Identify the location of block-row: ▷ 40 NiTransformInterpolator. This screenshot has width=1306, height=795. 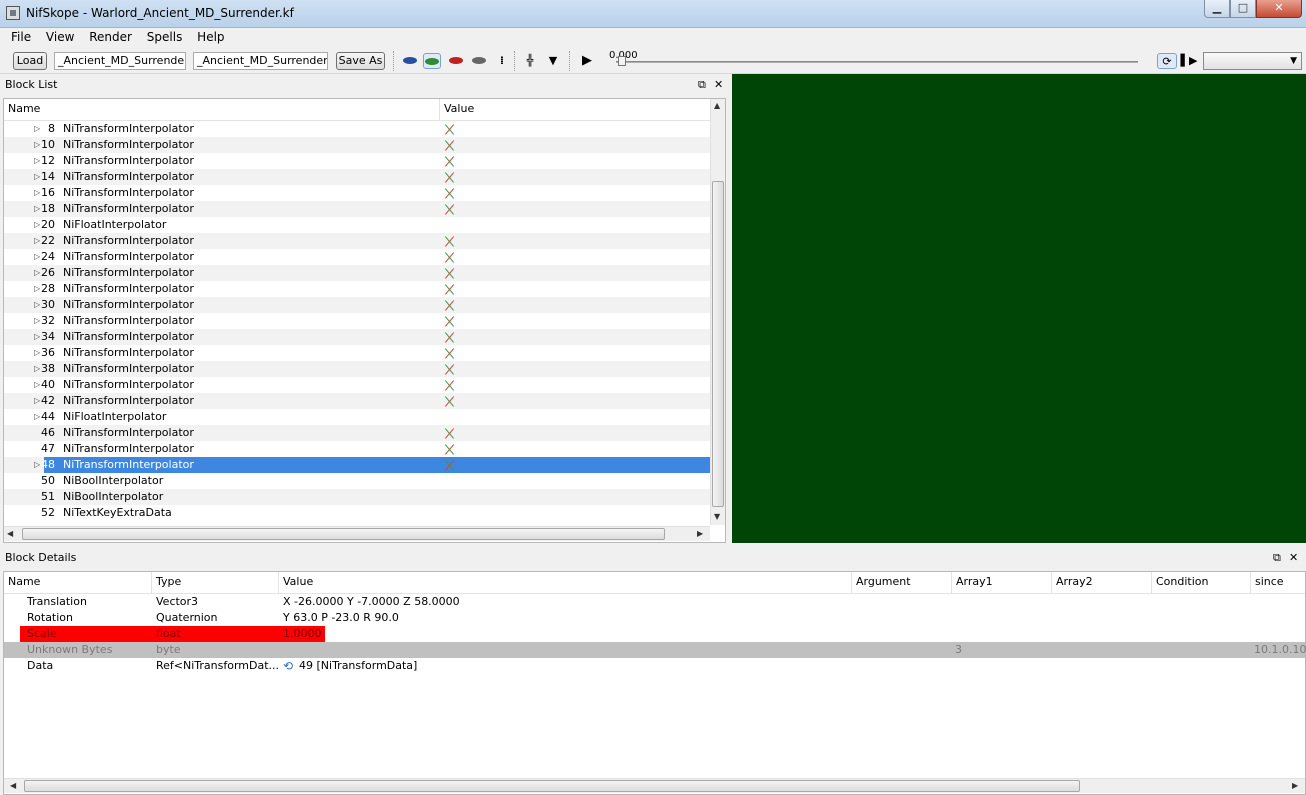
(357, 385).